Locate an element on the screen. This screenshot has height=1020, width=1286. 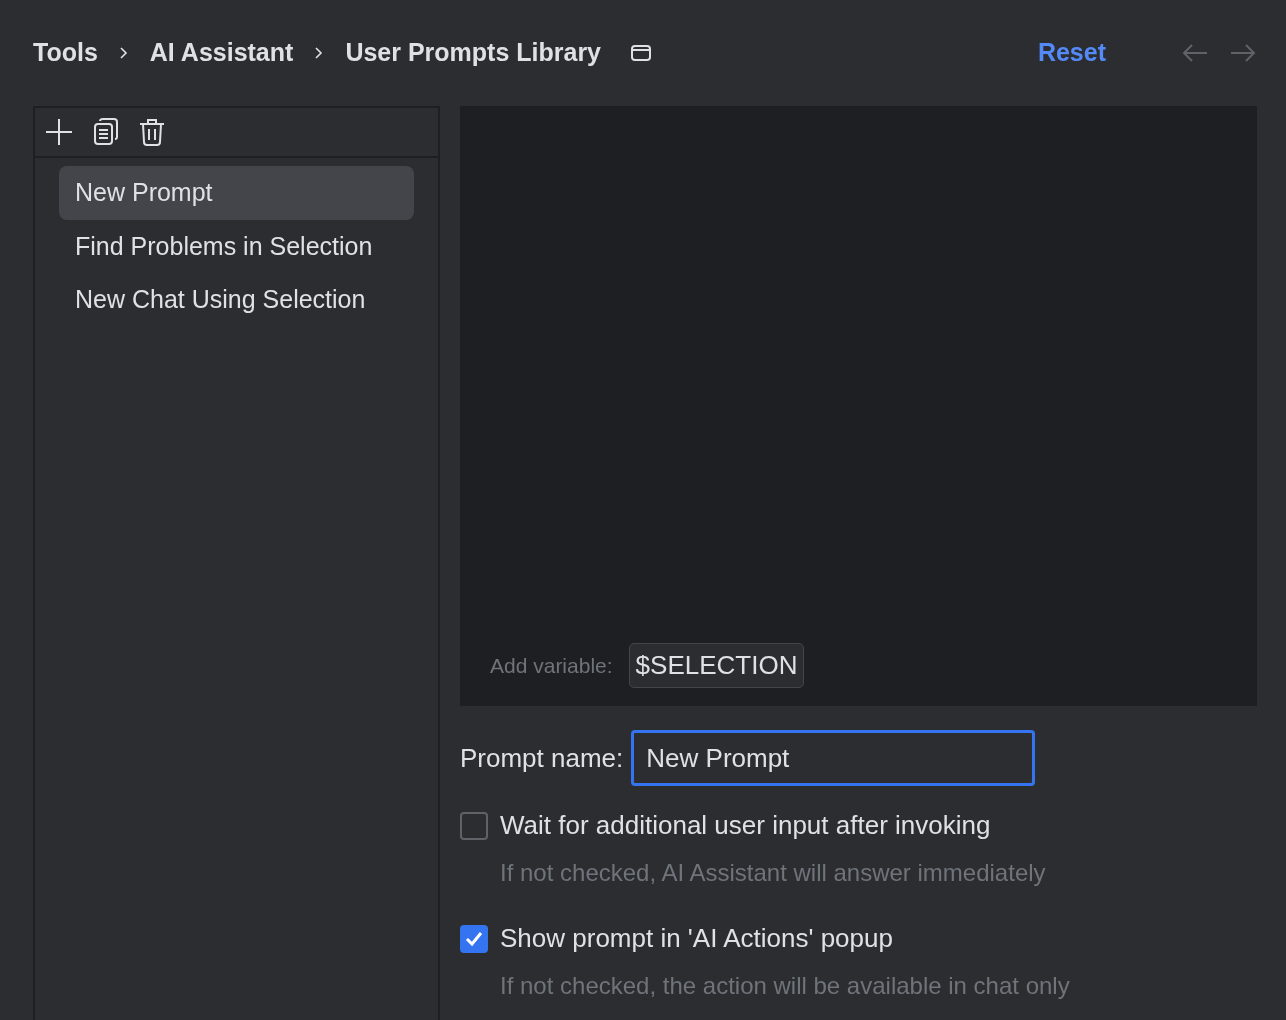
breadcrumb-item: User Prompts Library is located at coordinates (473, 53).